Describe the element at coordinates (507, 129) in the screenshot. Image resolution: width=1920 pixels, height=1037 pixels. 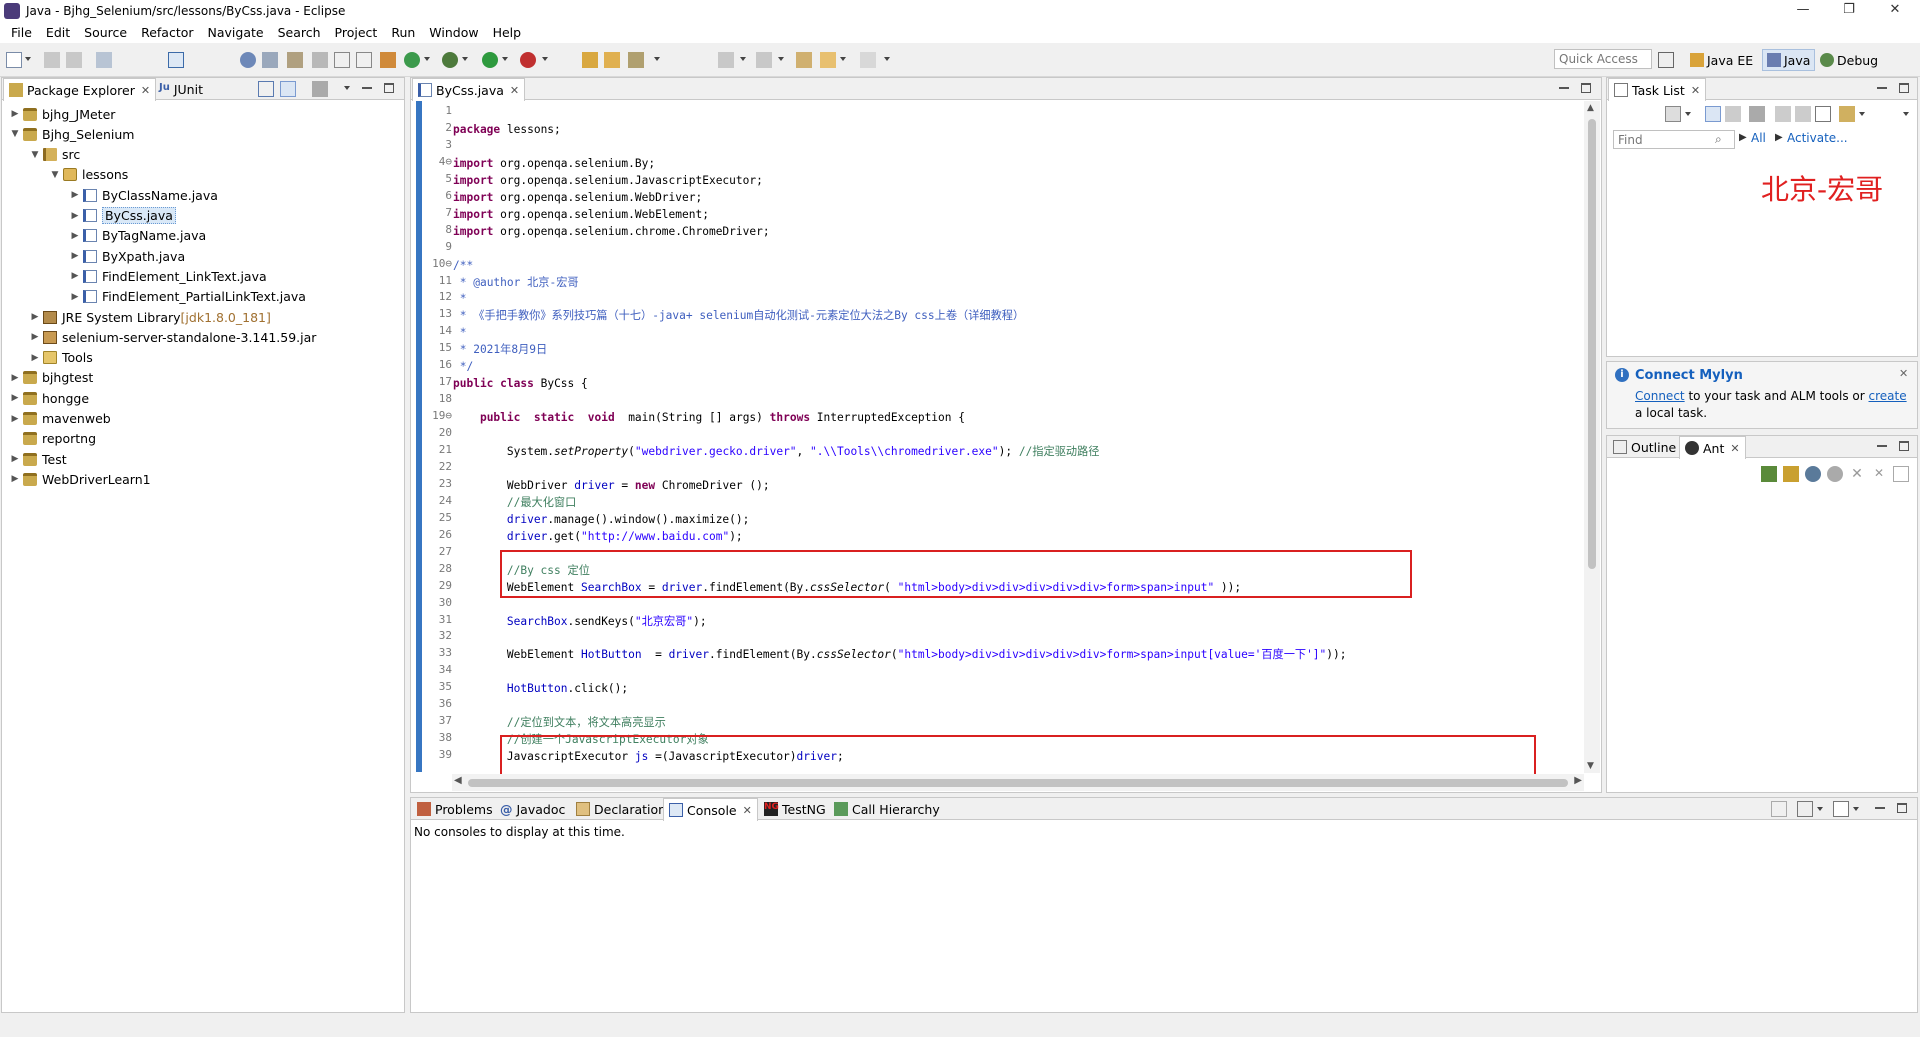
I see `code-line: package lessons;` at that location.